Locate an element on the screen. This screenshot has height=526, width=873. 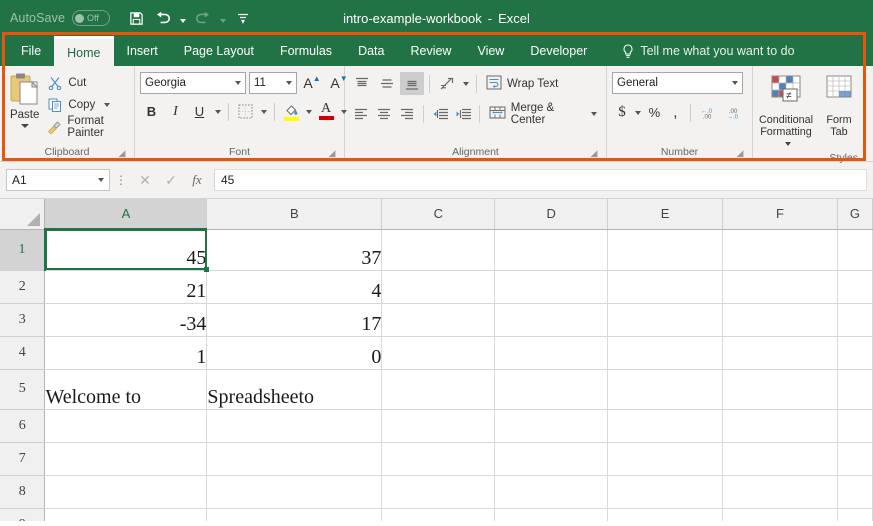
cell-e7 is located at coordinates (665, 459).